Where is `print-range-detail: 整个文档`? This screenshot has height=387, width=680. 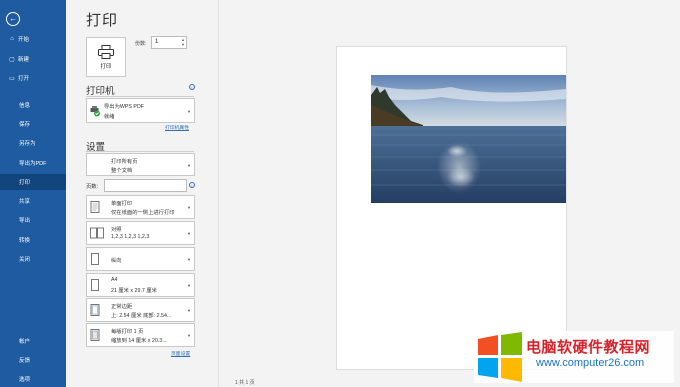 print-range-detail: 整个文档 is located at coordinates (122, 171).